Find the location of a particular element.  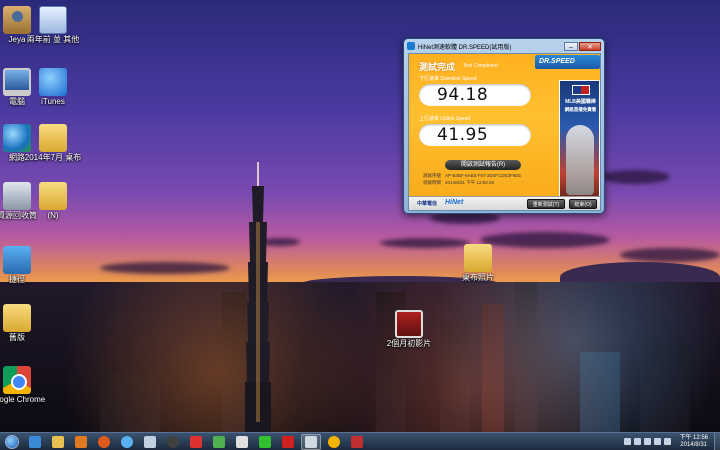

test-status: Test Completed is located at coordinates (480, 66).